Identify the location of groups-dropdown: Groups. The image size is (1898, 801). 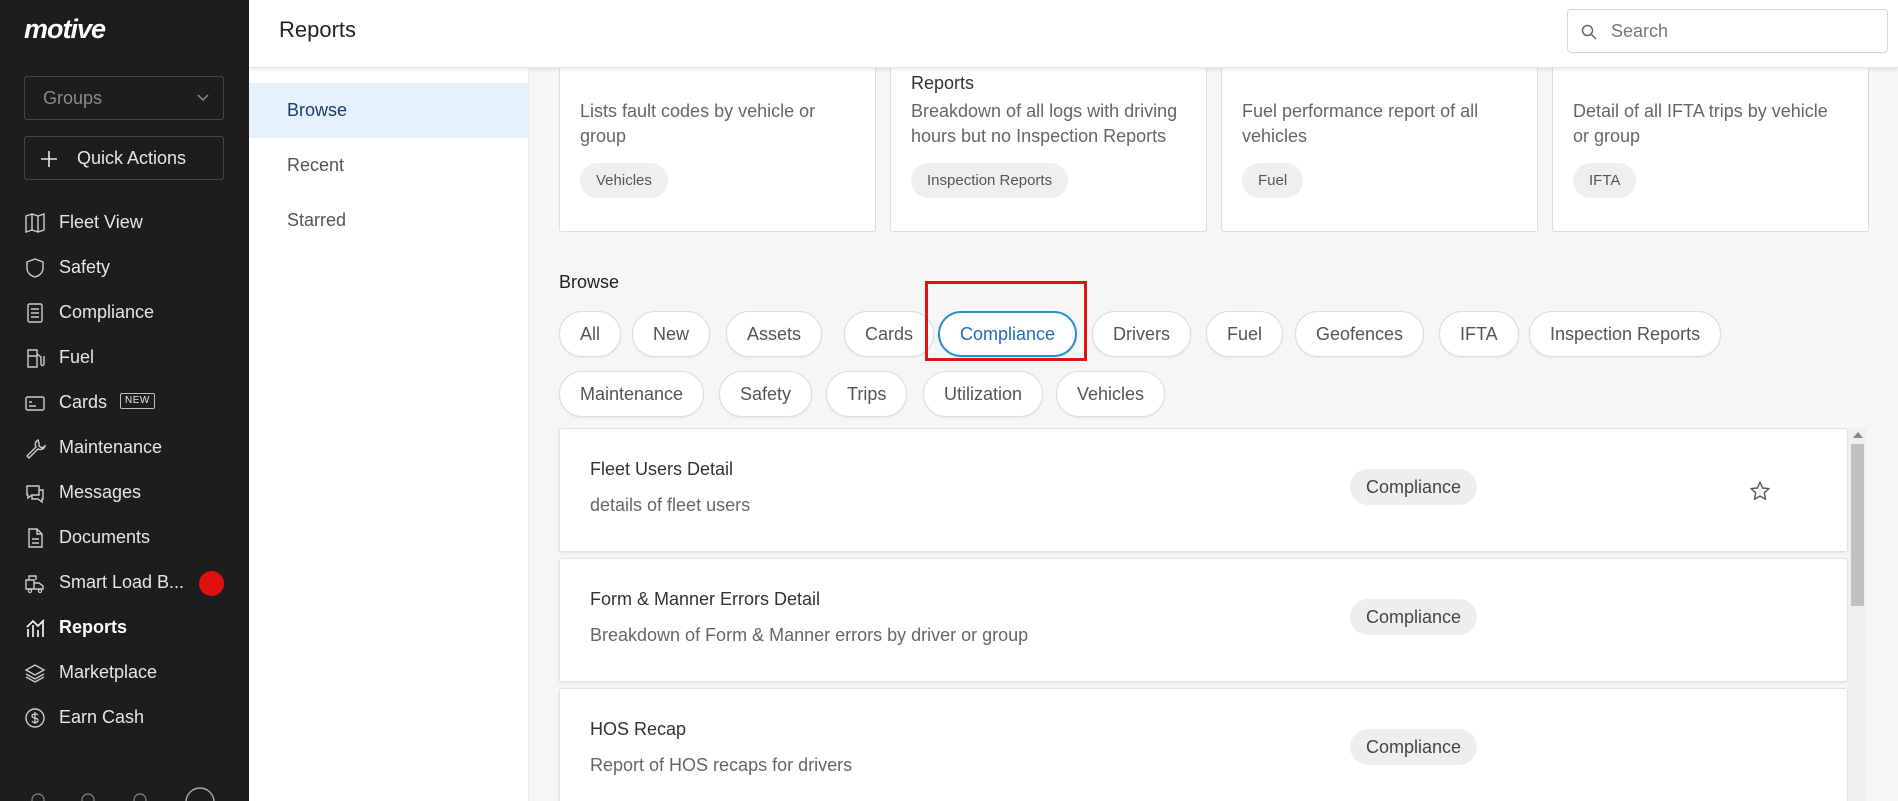
(124, 98).